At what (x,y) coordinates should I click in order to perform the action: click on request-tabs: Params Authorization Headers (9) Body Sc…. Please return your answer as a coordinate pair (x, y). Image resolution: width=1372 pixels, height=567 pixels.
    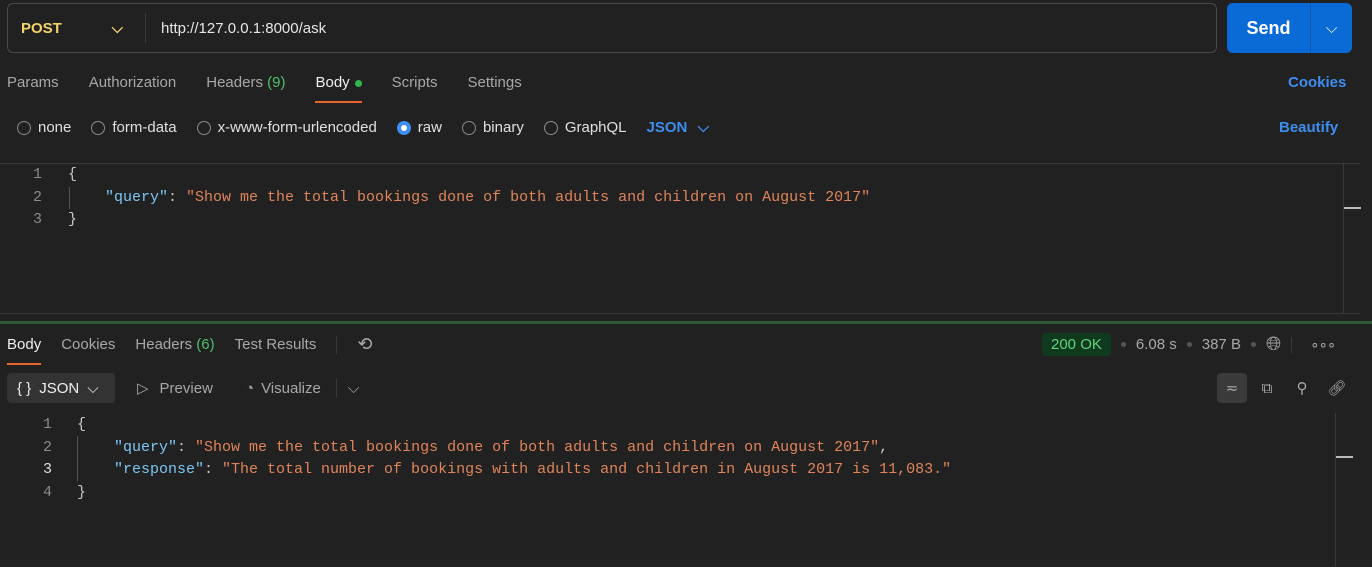
    Looking at the image, I should click on (264, 88).